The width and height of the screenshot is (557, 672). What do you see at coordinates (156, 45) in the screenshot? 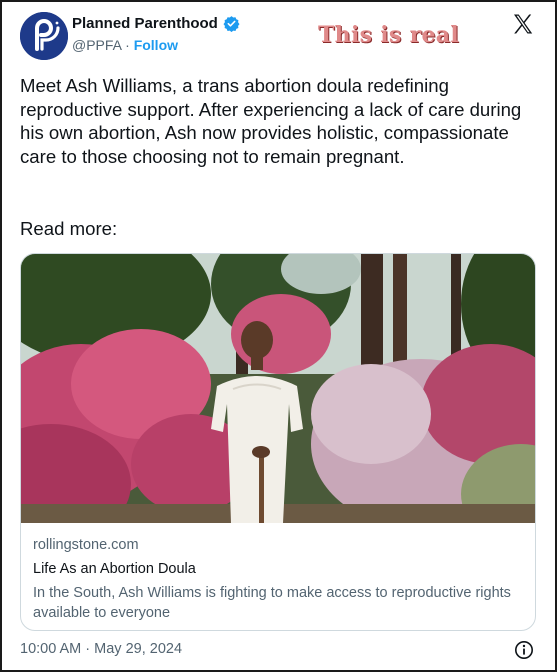
I see `follow-button: Follow` at bounding box center [156, 45].